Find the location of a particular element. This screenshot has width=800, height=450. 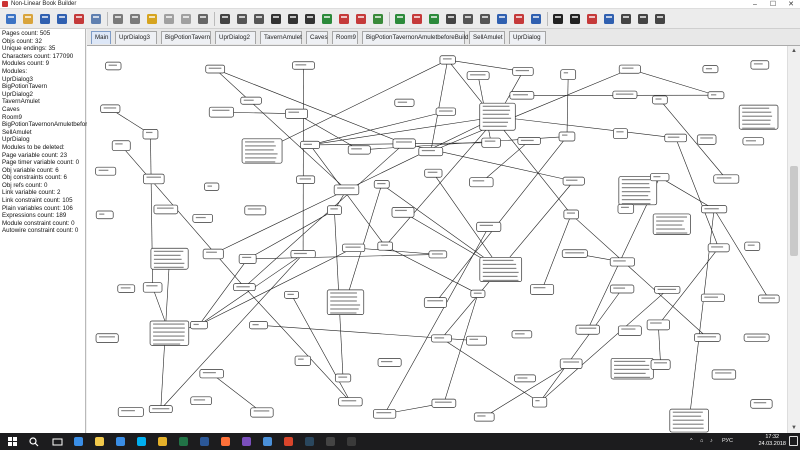

delete-button is located at coordinates (361, 19).